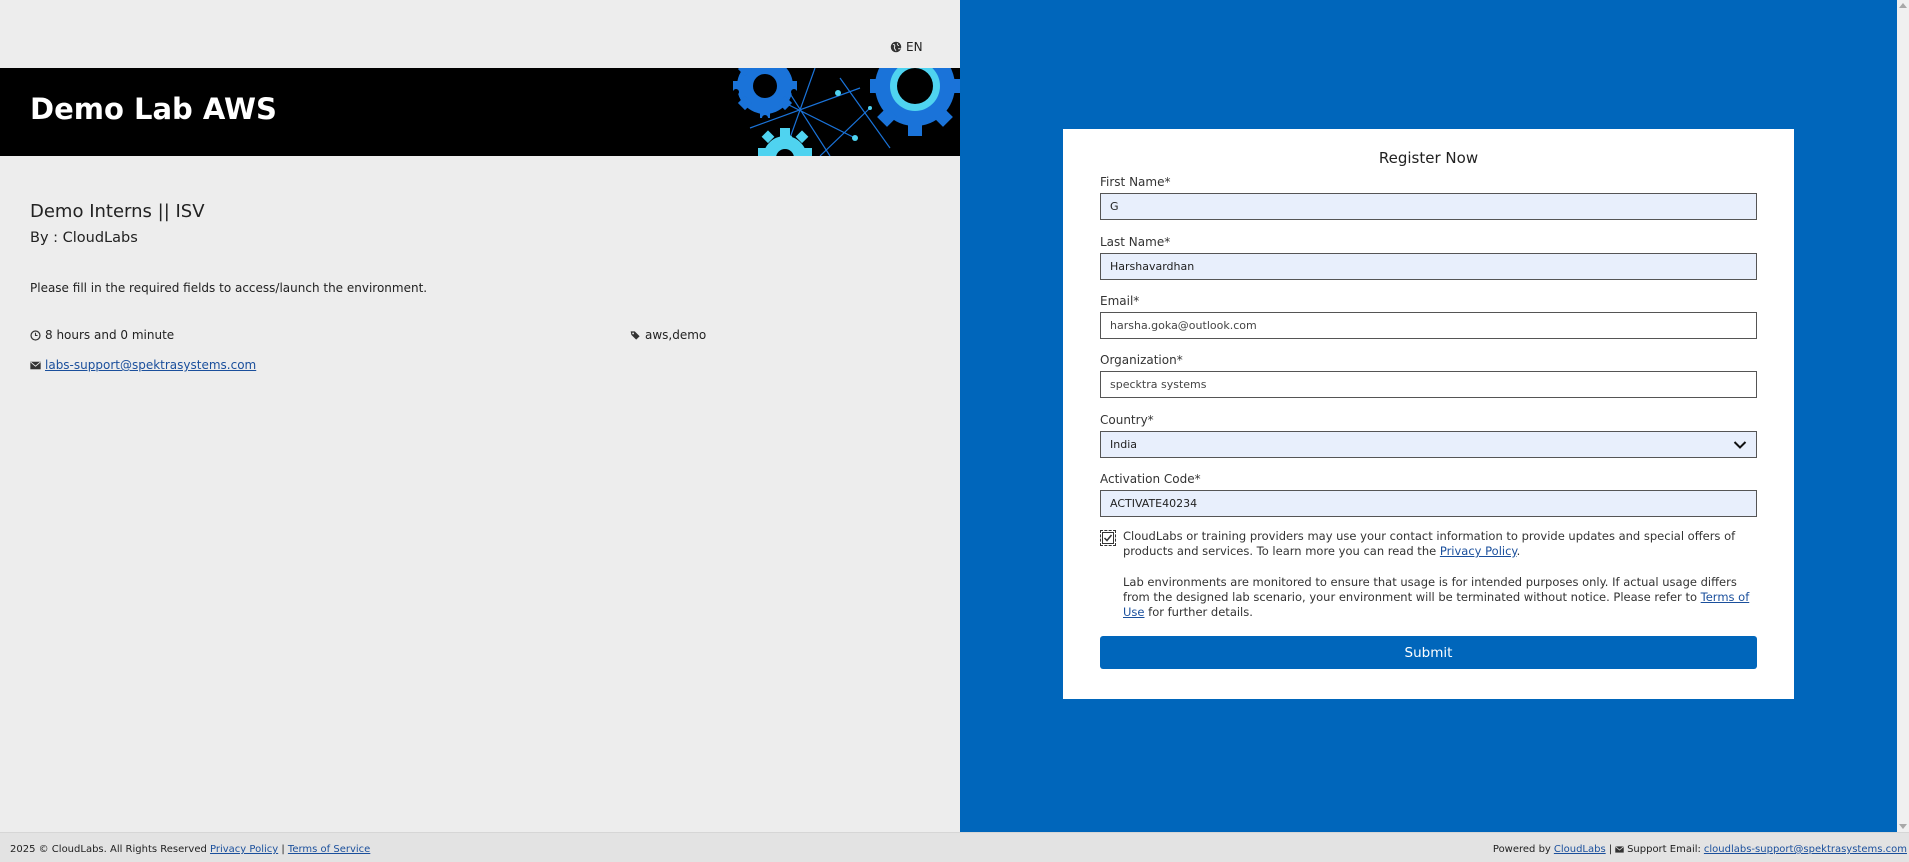 This screenshot has height=862, width=1909. I want to click on copyright-text: 2025 © CloudLabs. All Rights Reserved, so click(110, 849).